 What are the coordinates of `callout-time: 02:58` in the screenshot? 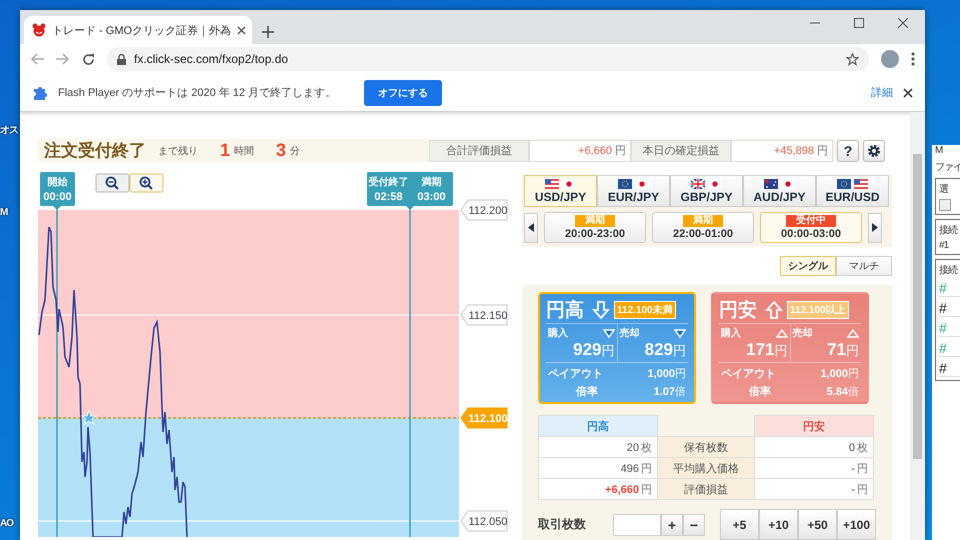 It's located at (388, 197).